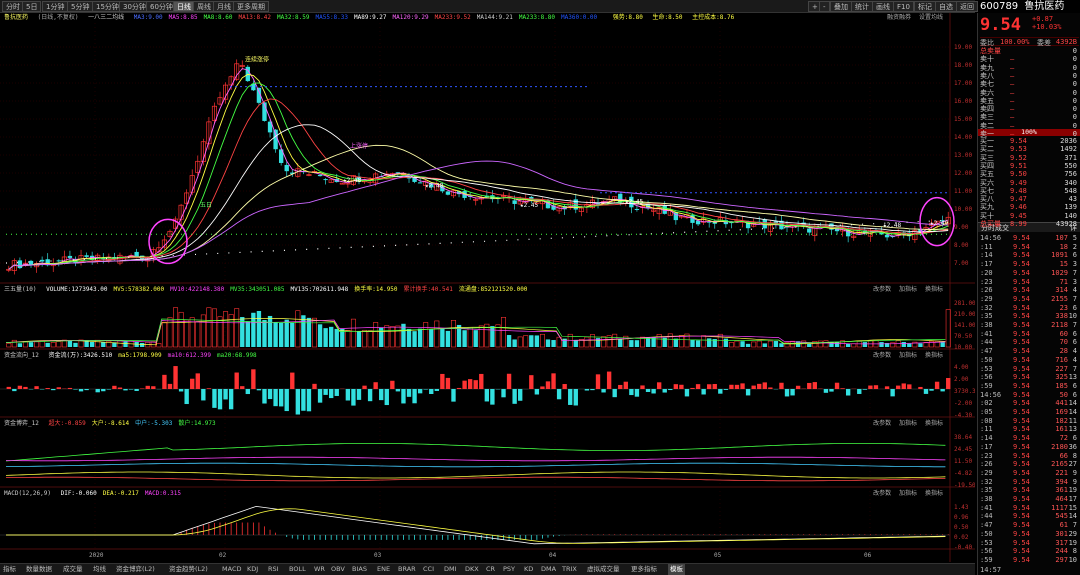  I want to click on sell-order-level: 卖四 — 0, so click(1029, 109).